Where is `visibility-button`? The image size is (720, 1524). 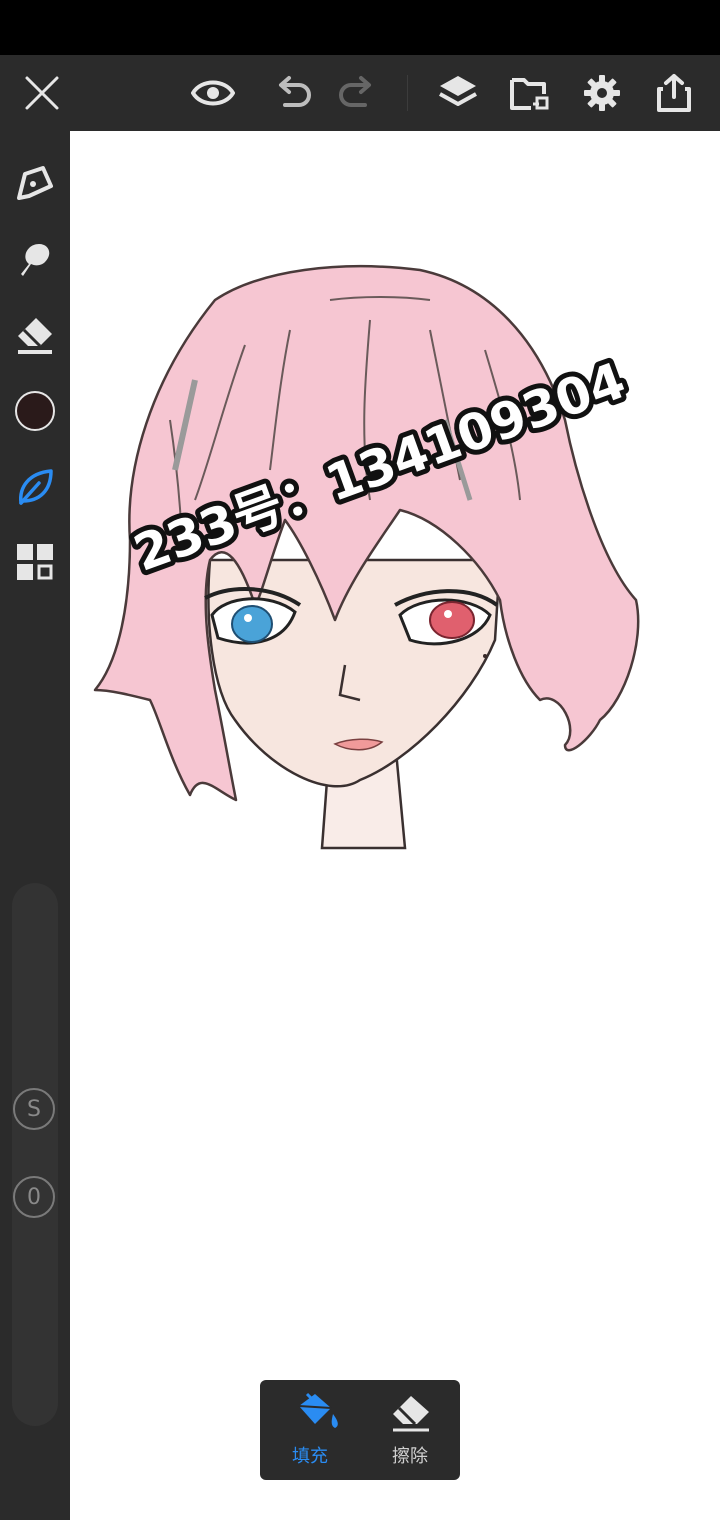 visibility-button is located at coordinates (213, 93).